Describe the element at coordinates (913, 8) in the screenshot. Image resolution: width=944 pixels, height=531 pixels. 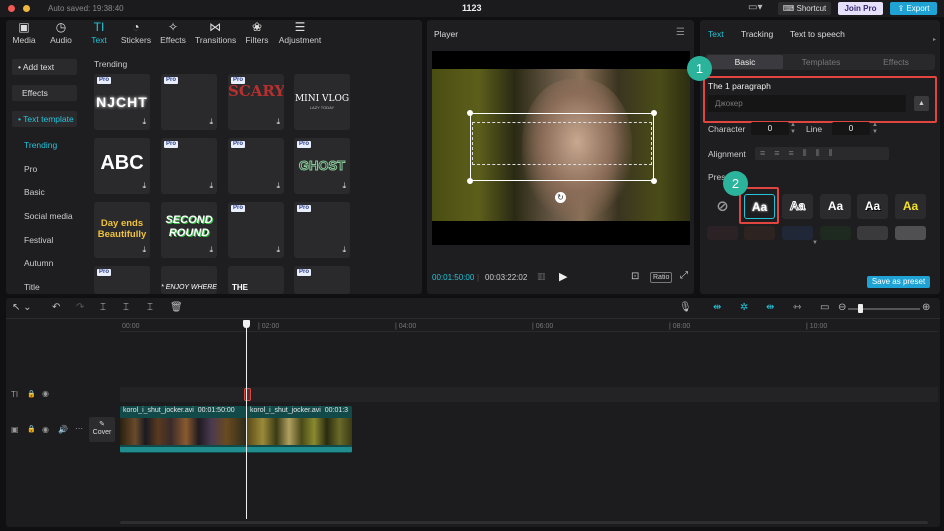
I see `export-button: ⇪ Export` at that location.